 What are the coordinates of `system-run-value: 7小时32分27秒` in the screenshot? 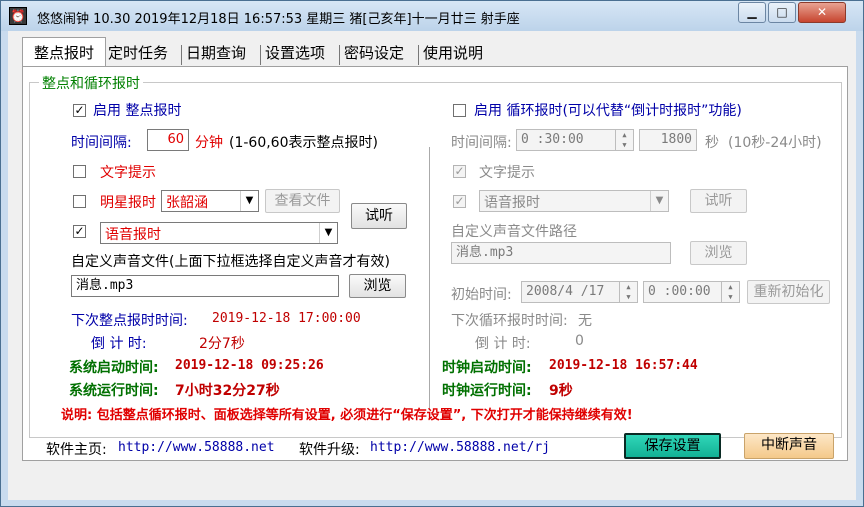 It's located at (227, 391).